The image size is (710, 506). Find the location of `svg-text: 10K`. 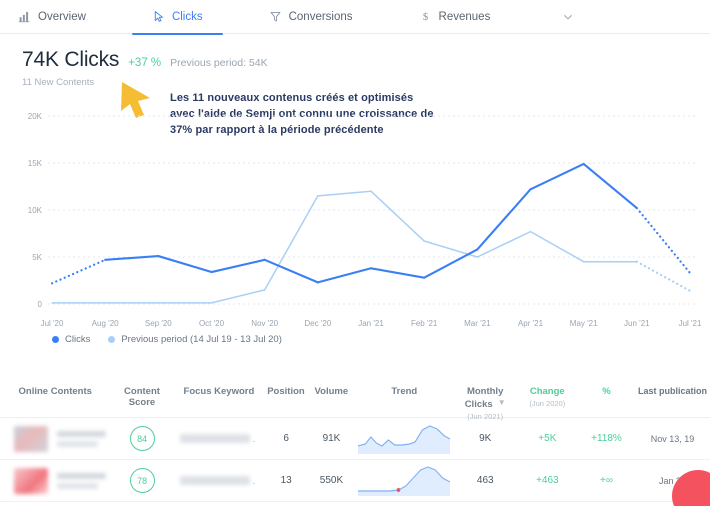

svg-text: 10K is located at coordinates (35, 210).